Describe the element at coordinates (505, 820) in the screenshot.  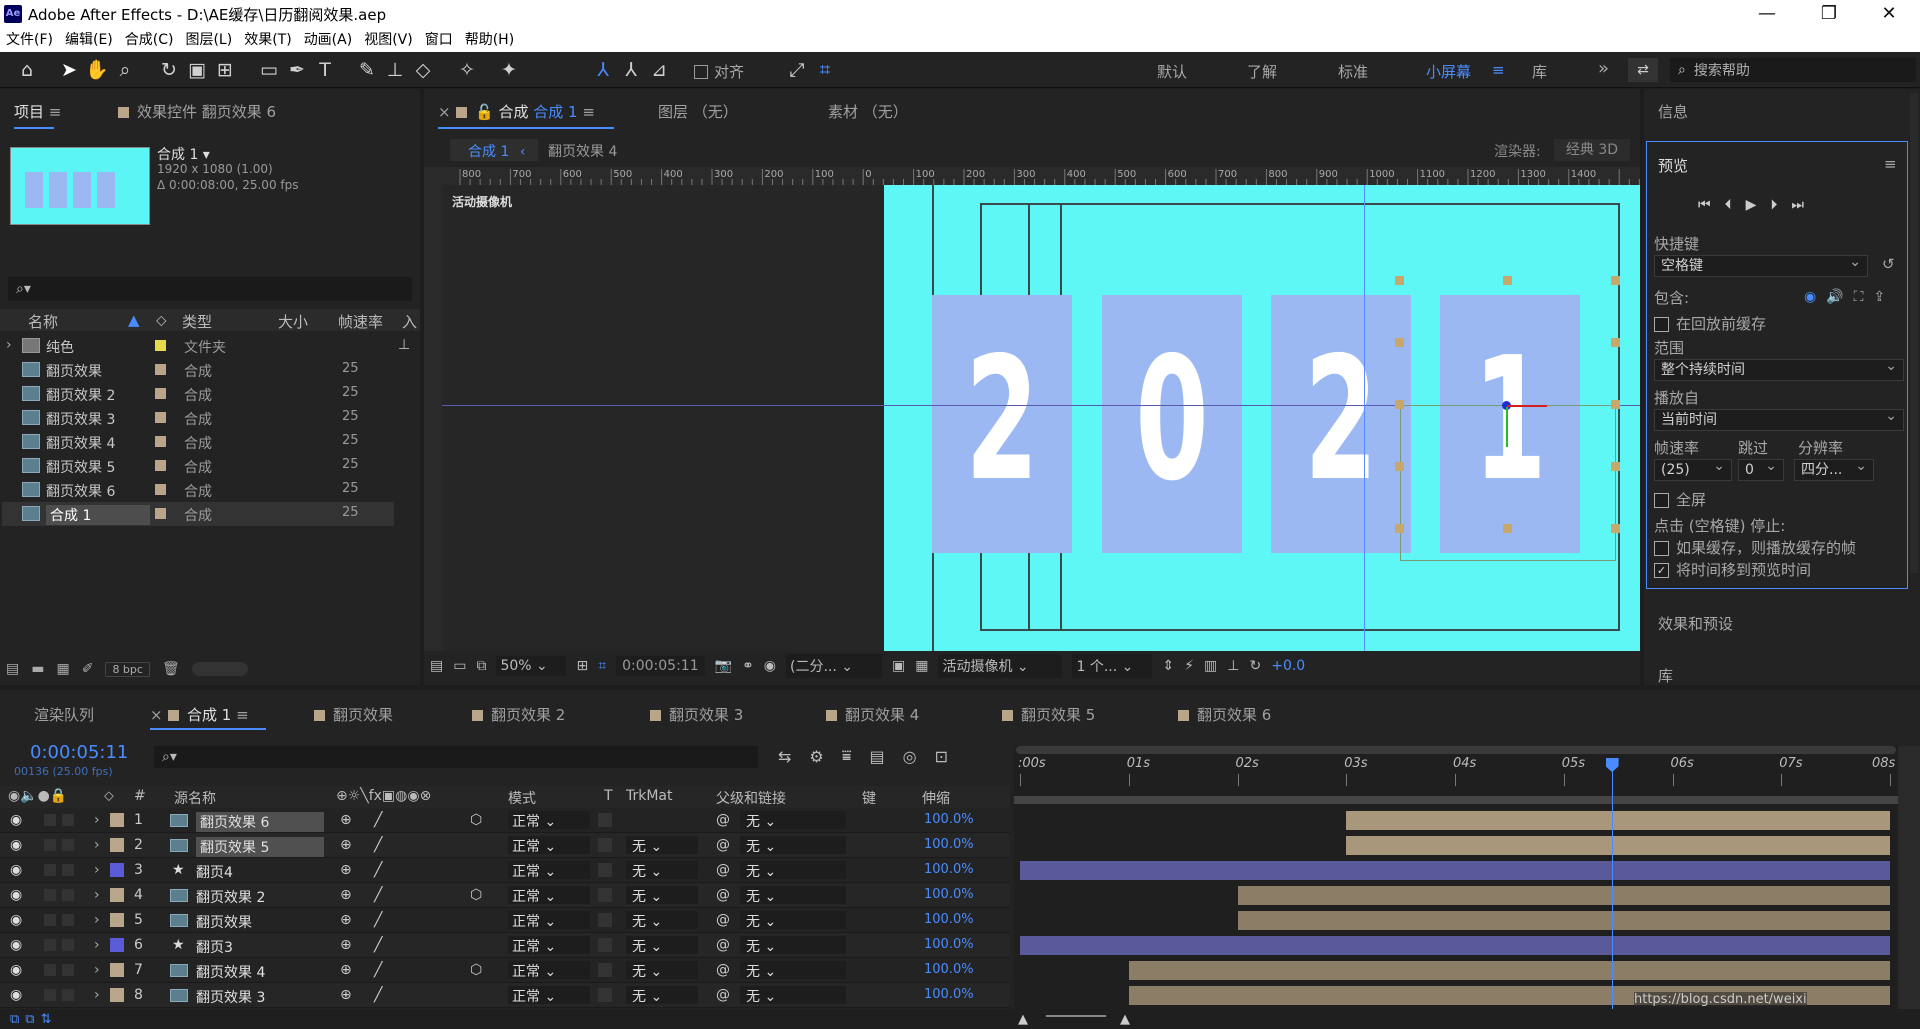
I see `layer-row: ◉ › 1 翻页效果 6 ⊕ ╱ ⬡ 正常 ⌄ @ 无 ⌄ 100.0%` at that location.